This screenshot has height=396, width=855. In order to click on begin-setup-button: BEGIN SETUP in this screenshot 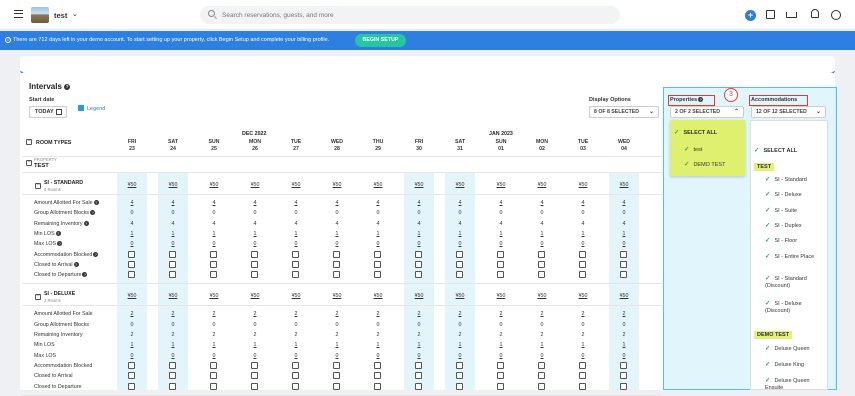, I will do `click(380, 40)`.